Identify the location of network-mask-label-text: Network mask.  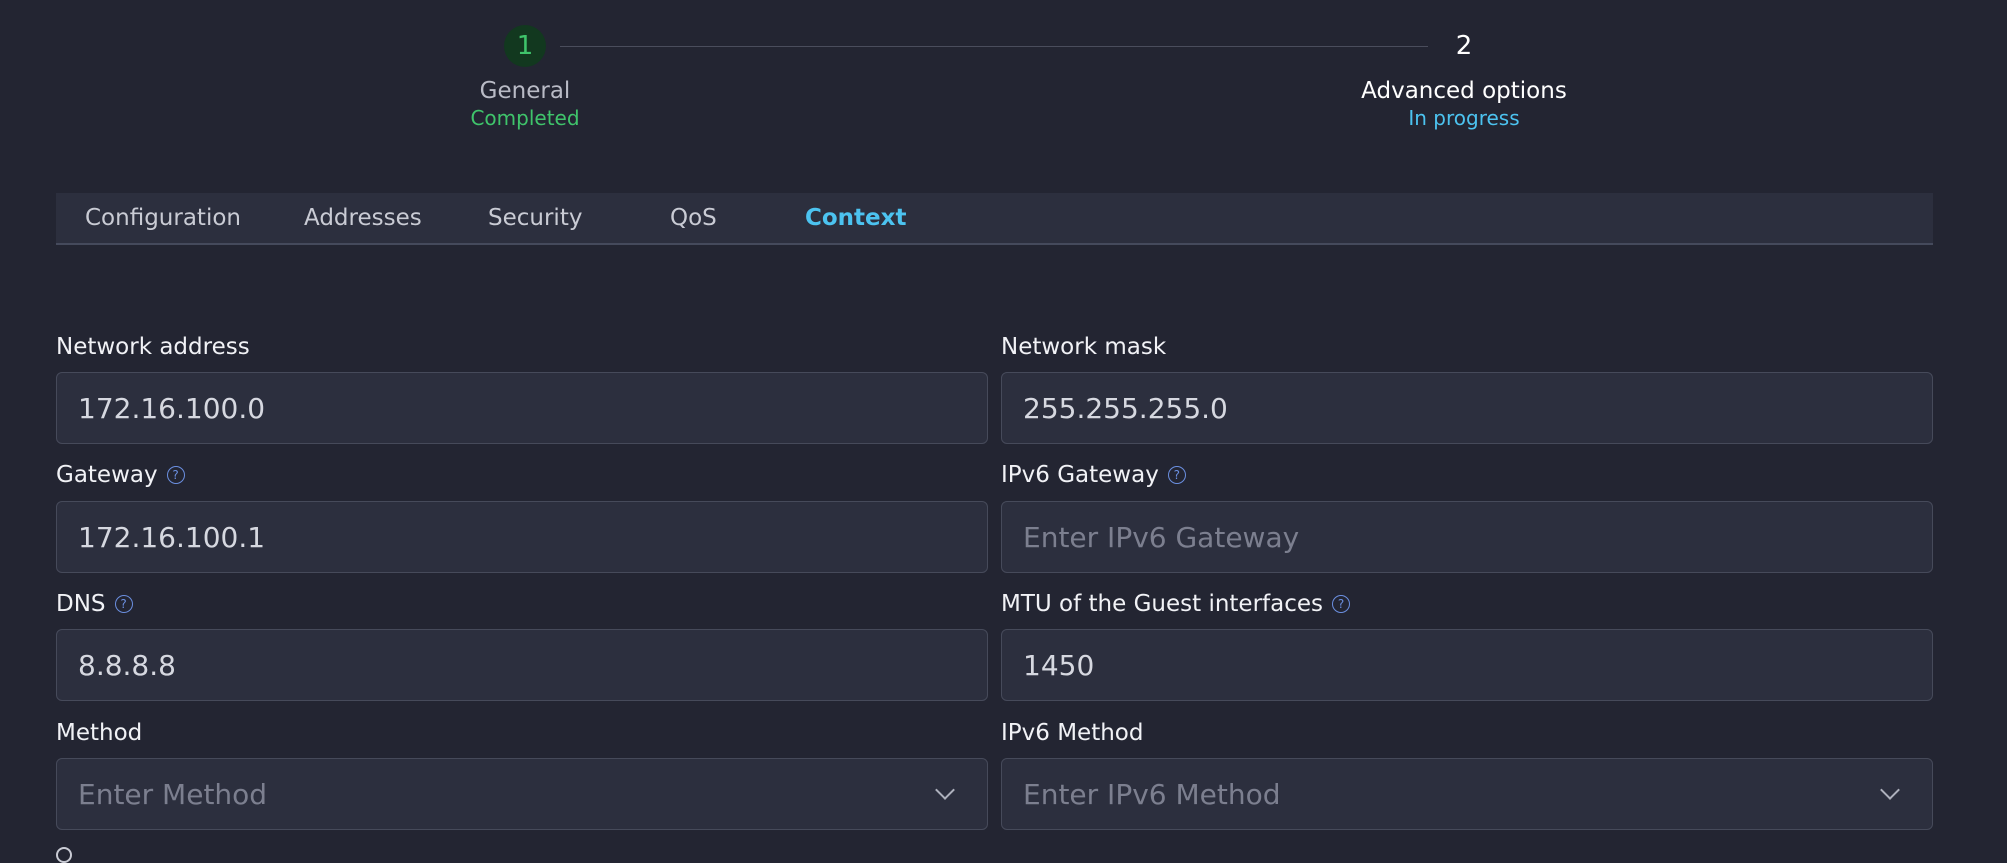
(1084, 347).